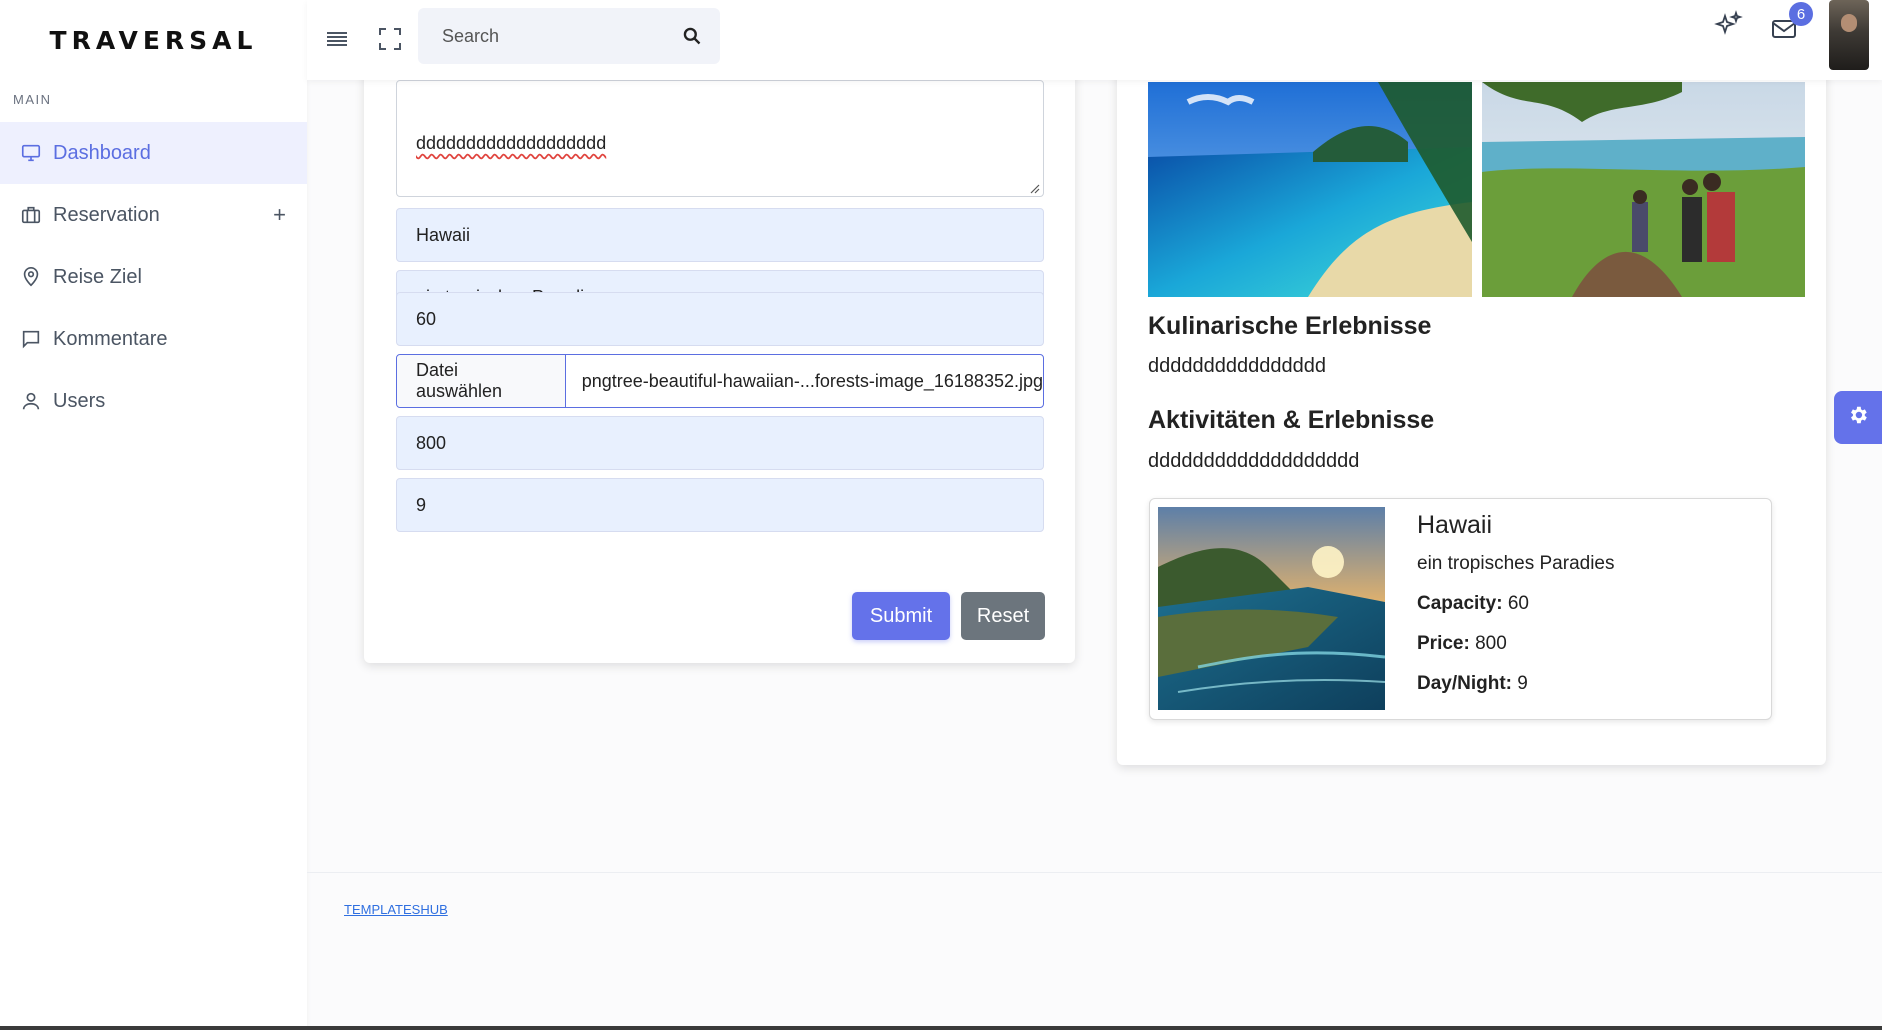 The image size is (1882, 1030). Describe the element at coordinates (720, 505) in the screenshot. I see `day-night-field: 9` at that location.